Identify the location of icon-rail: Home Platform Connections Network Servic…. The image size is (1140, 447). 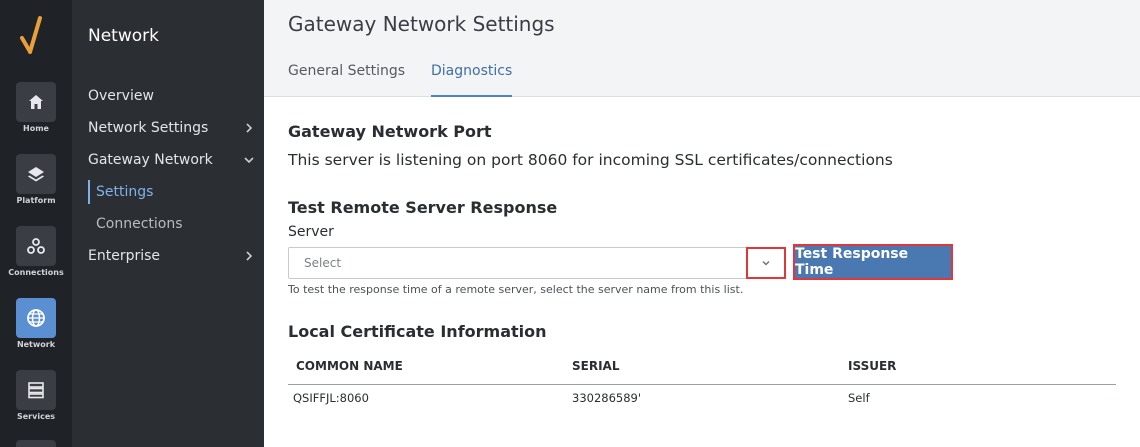
(36, 223).